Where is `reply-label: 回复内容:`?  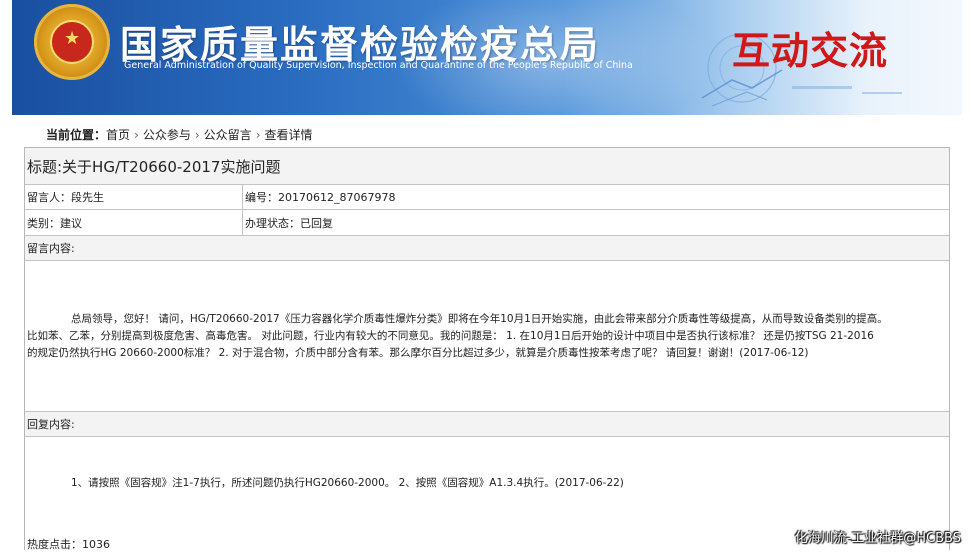 reply-label: 回复内容: is located at coordinates (51, 424).